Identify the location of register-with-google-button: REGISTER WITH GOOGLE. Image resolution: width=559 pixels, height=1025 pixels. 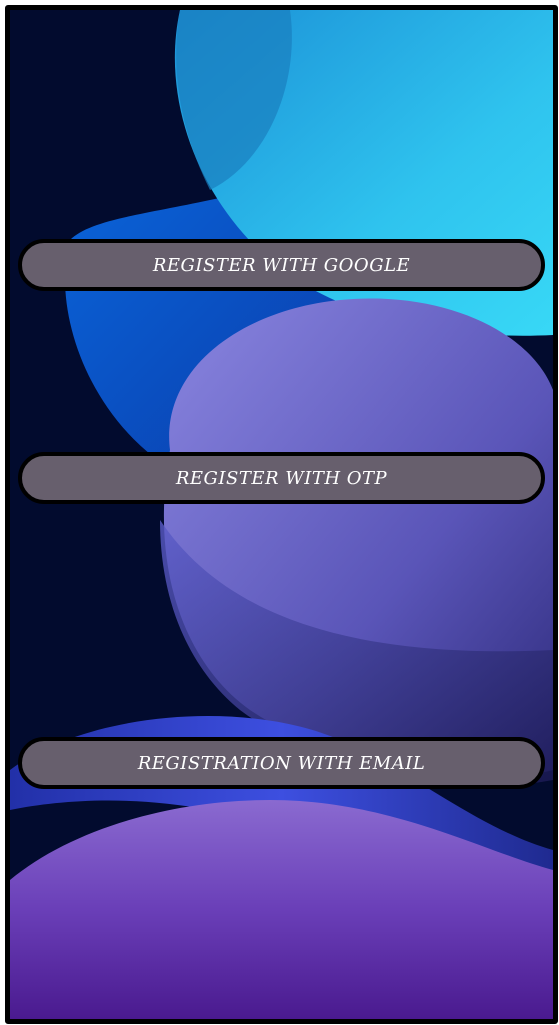
(281, 265).